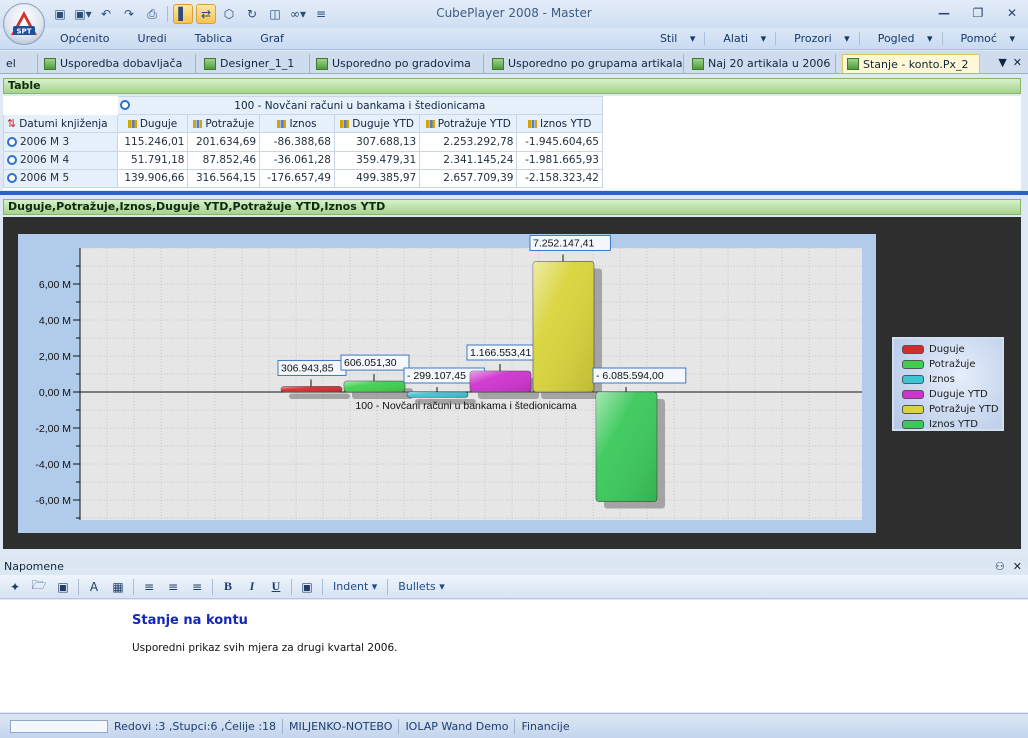  Describe the element at coordinates (586, 63) in the screenshot. I see `tab-usporedno-grupe: Usporedno po grupama artikala` at that location.